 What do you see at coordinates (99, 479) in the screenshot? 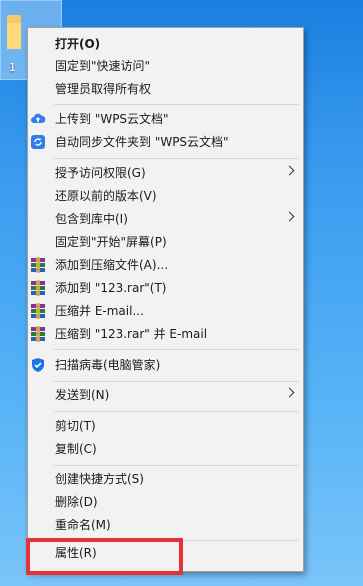
I see `menu-item-label: 创建快捷方式(S)` at bounding box center [99, 479].